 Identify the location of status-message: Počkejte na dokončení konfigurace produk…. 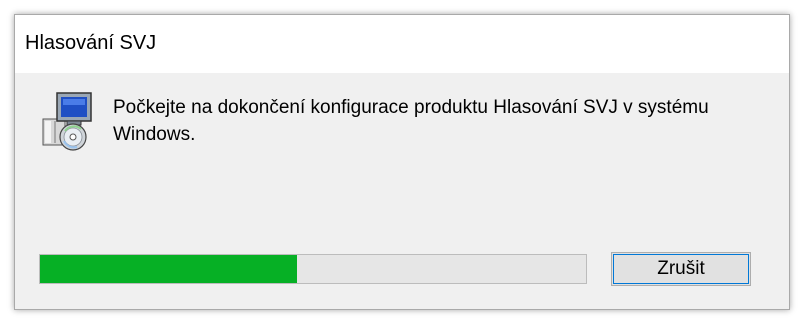
(411, 121).